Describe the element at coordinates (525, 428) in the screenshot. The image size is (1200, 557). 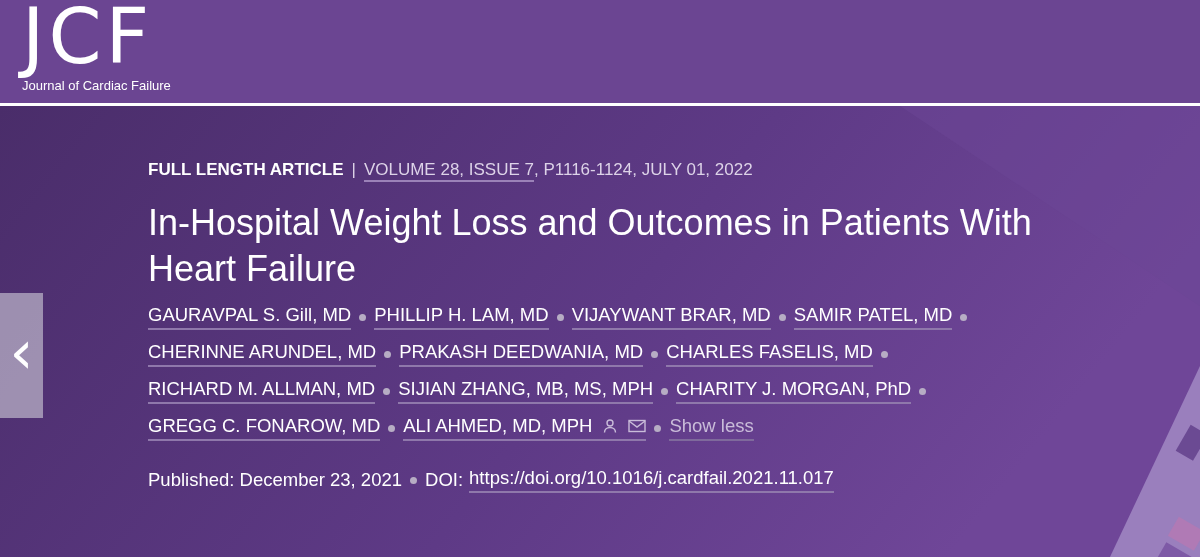
I see `author-link: ALI AHMED, MD, MPH` at that location.